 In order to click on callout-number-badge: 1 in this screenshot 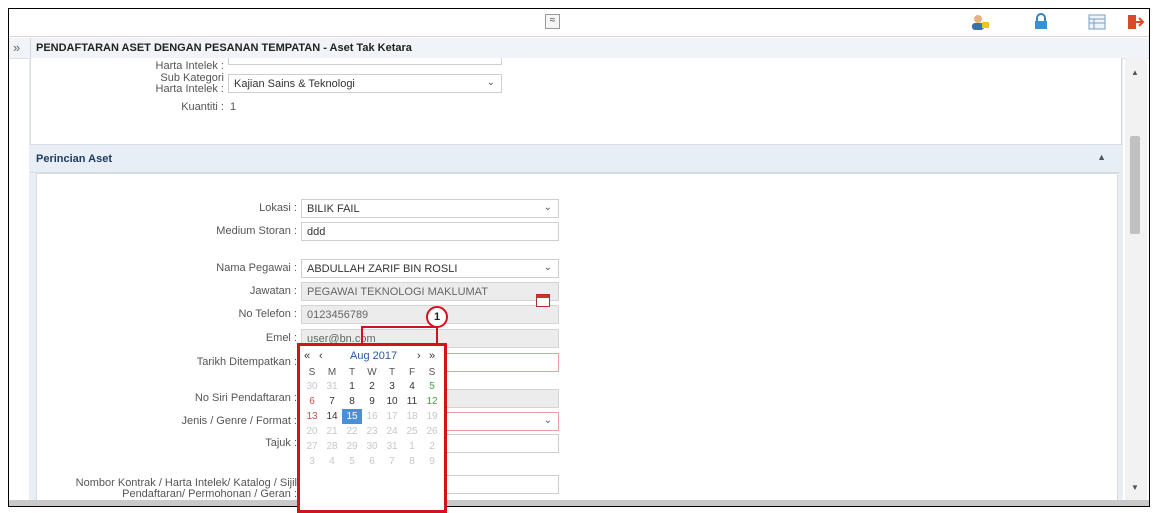, I will do `click(437, 317)`.